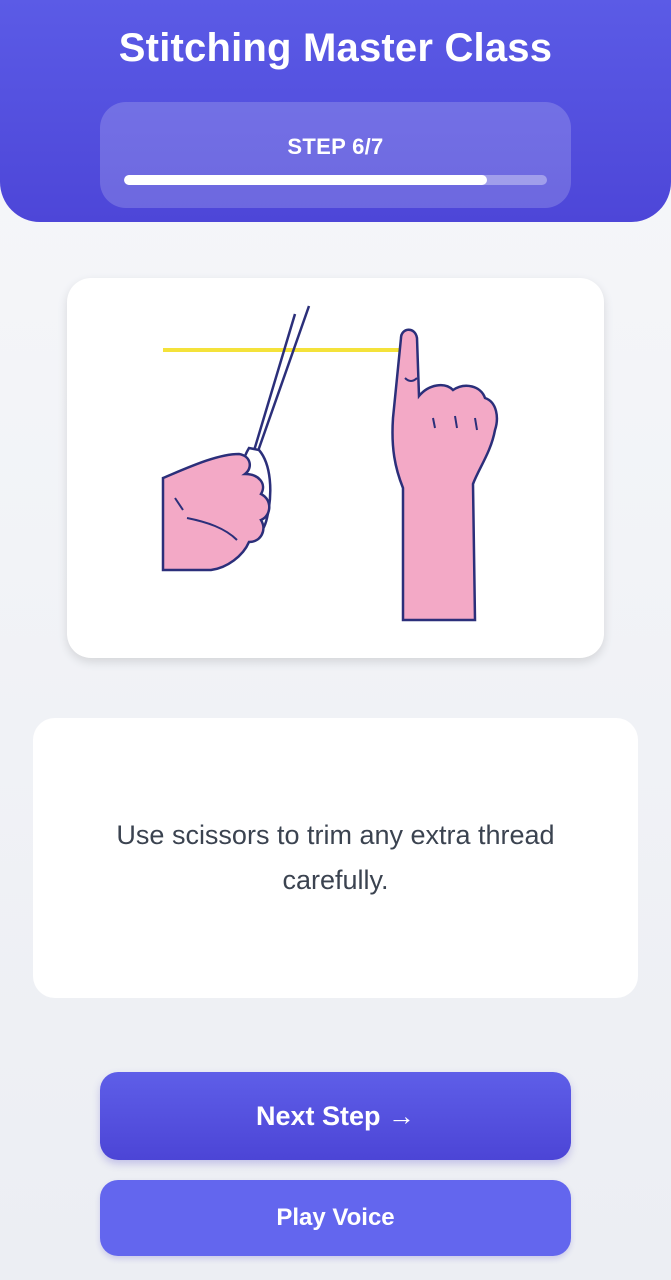  Describe the element at coordinates (305, 180) in the screenshot. I see `progress-fill` at that location.